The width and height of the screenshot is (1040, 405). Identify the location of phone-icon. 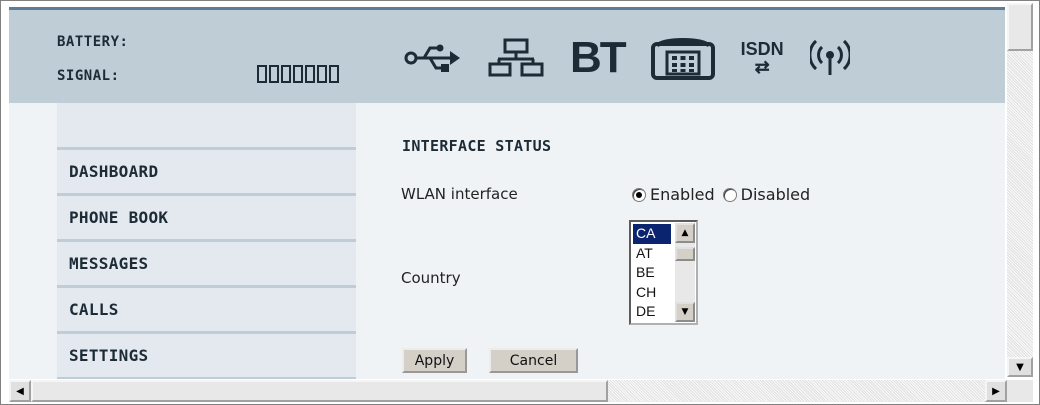
(682, 58).